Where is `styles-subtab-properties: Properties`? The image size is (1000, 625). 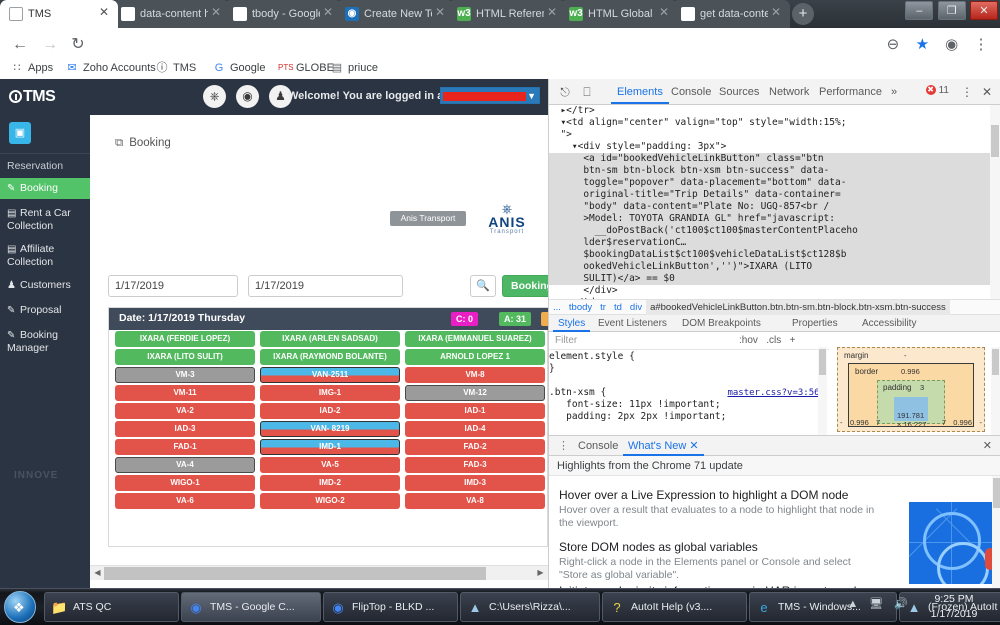
styles-subtab-properties: Properties is located at coordinates (815, 324).